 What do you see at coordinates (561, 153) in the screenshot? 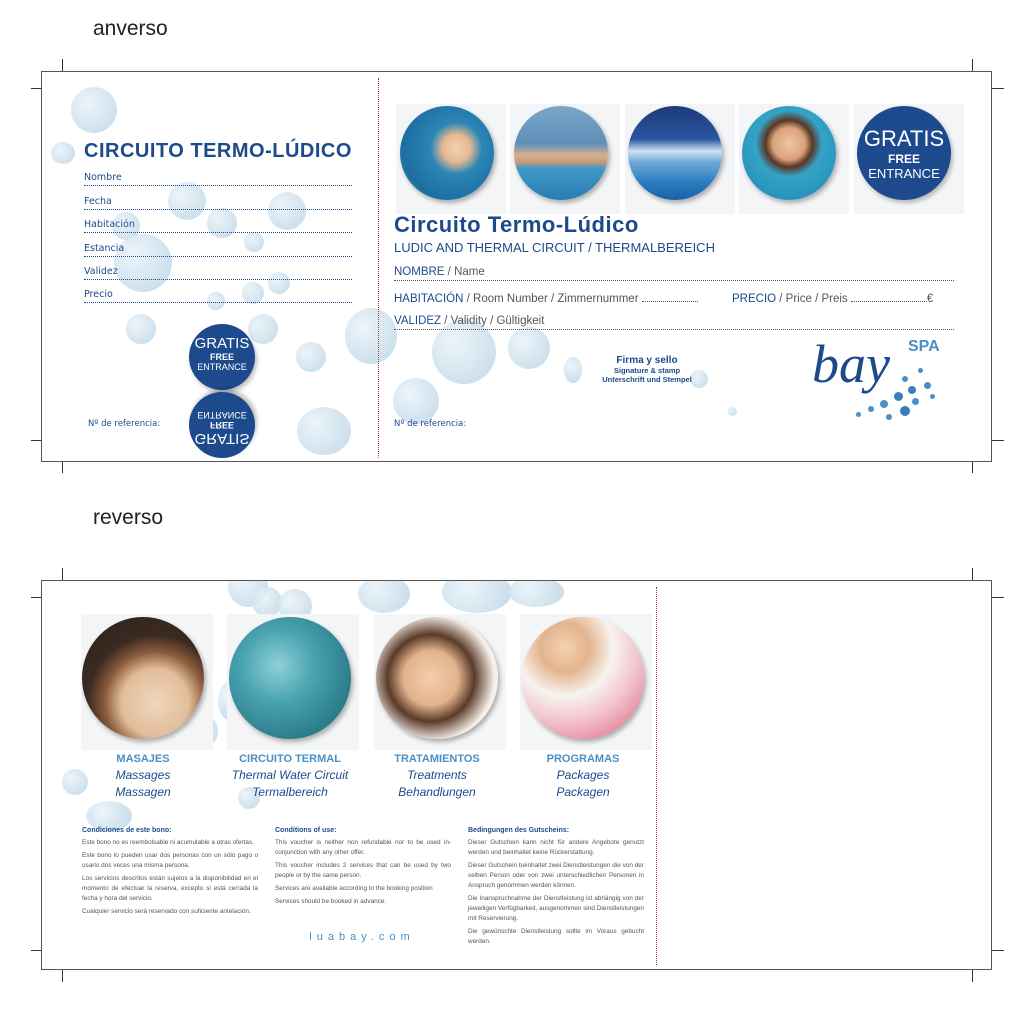
I see `photo-jacuzzi` at bounding box center [561, 153].